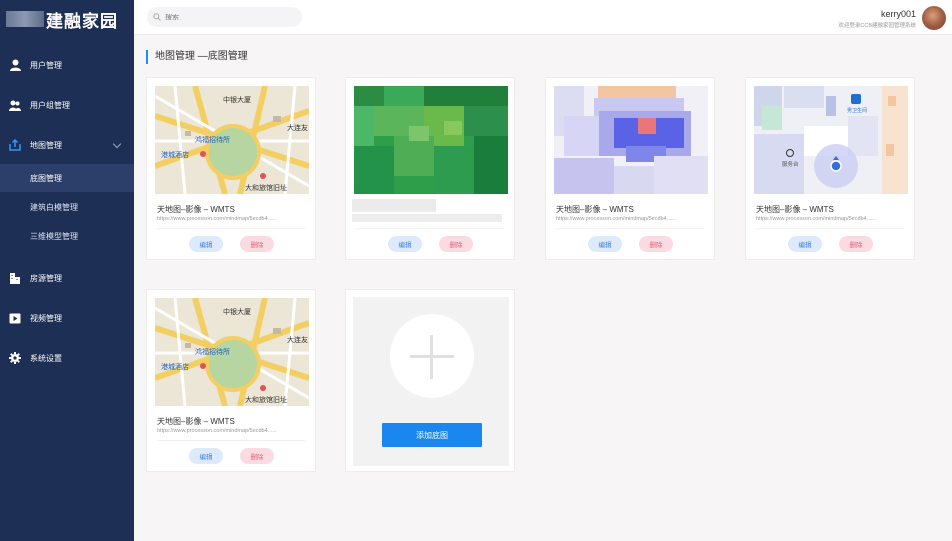 The width and height of the screenshot is (952, 541). I want to click on sidebar-item-label: 系统设置, so click(46, 358).